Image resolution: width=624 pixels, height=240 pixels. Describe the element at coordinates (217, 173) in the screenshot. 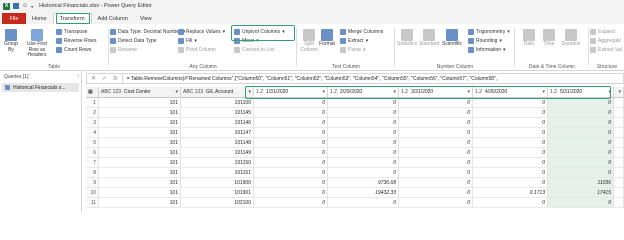

I see `table-cell: 101151` at that location.